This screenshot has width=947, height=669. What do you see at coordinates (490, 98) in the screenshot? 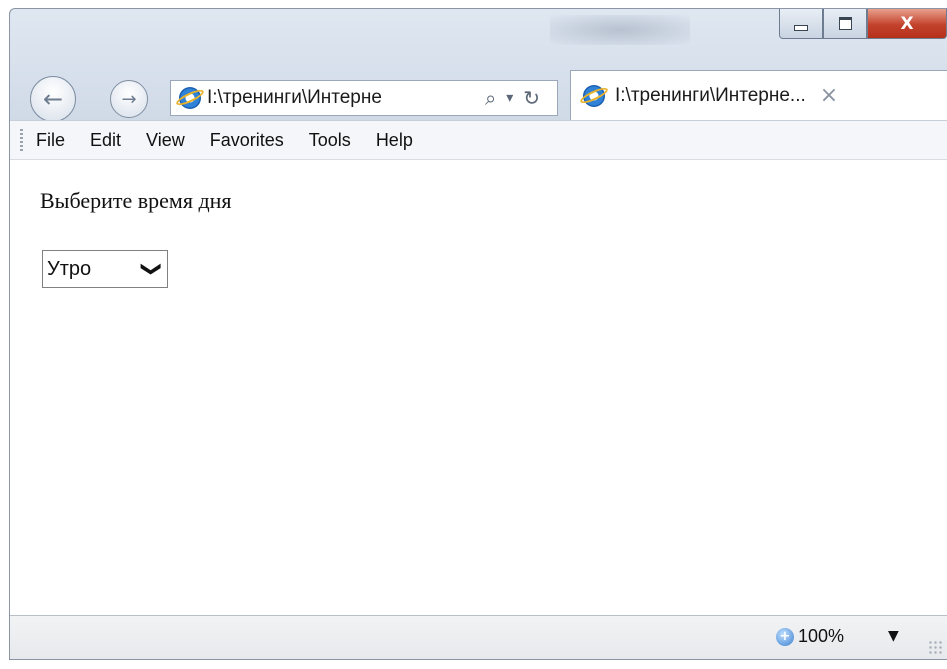
I see `search-icon: ⌕` at bounding box center [490, 98].